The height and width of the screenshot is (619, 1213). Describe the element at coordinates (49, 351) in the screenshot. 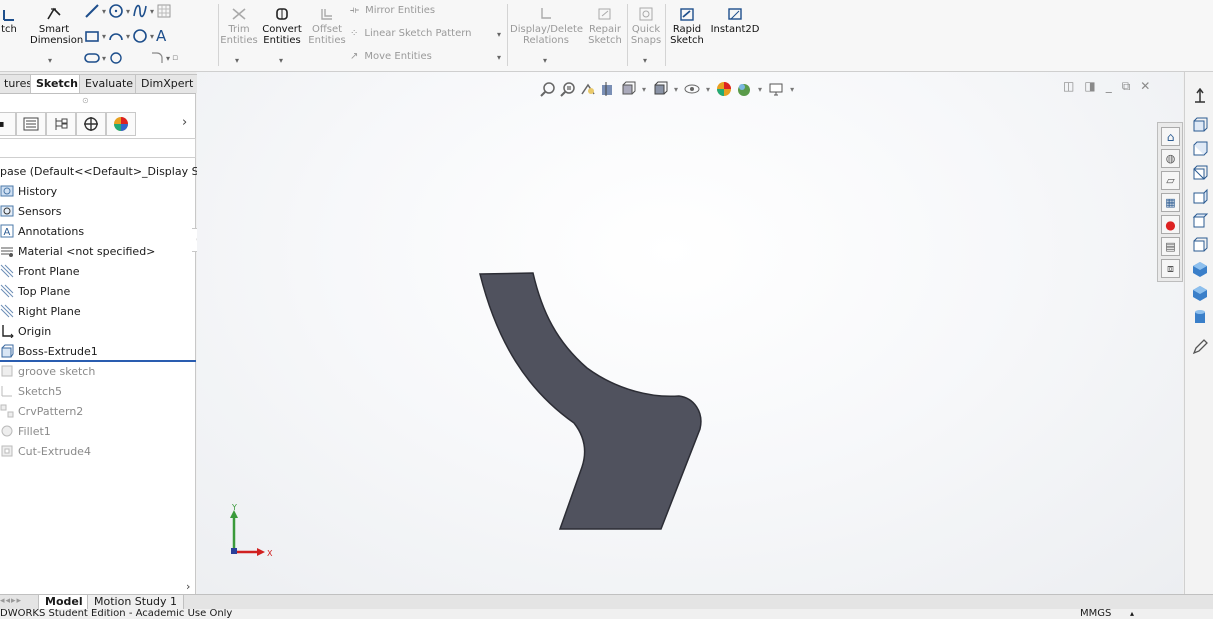

I see `tree-item-boss-extrude1: Boss-Extrude1` at that location.